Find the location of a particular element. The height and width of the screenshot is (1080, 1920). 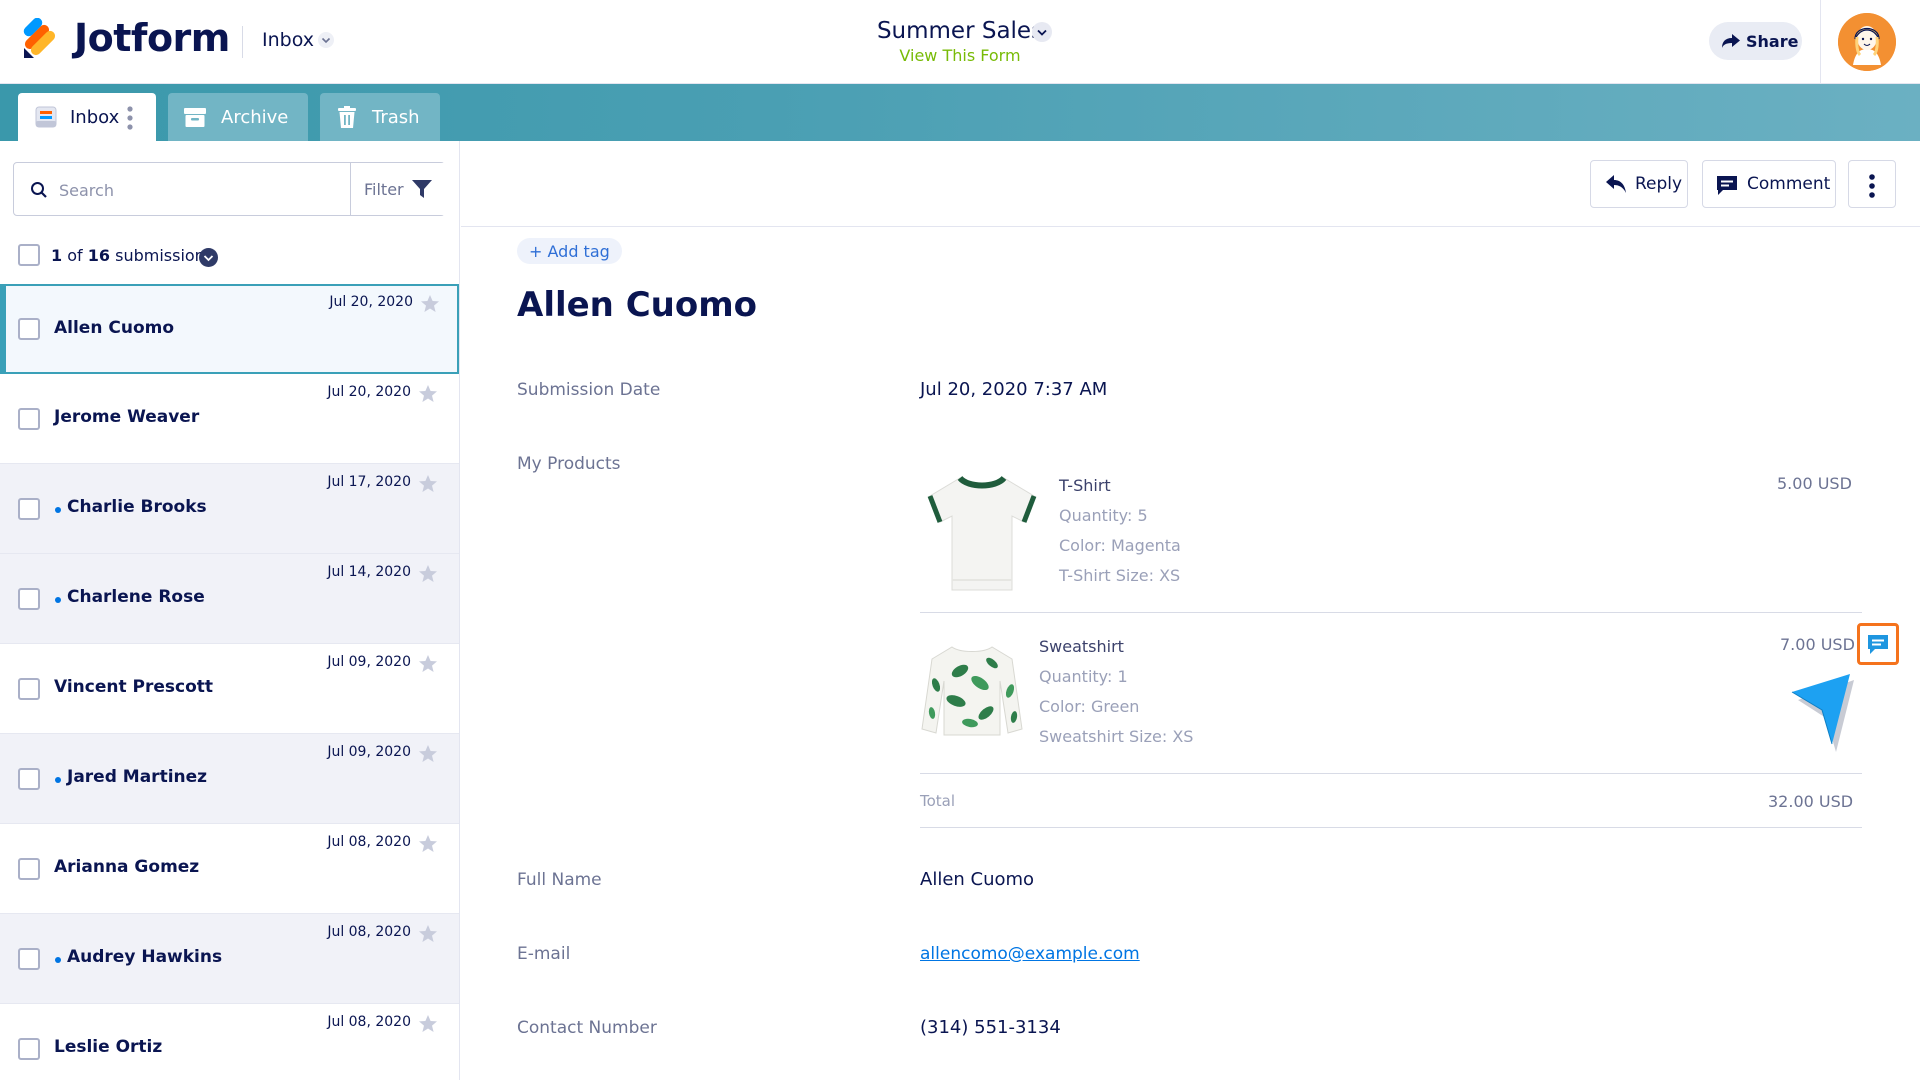

submission-row: Jared Martinez Jul 09, 2020 is located at coordinates (229, 779).